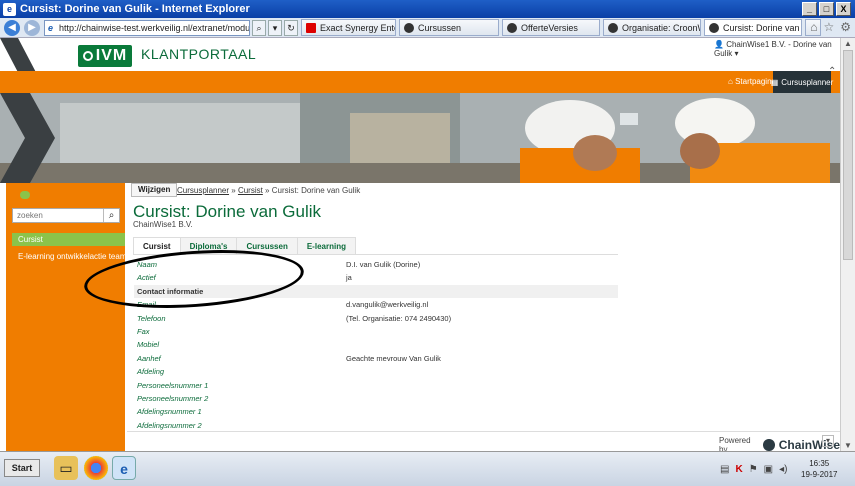  What do you see at coordinates (551, 27) in the screenshot?
I see `browser-tab-offerteversies: OfferteVersies` at bounding box center [551, 27].